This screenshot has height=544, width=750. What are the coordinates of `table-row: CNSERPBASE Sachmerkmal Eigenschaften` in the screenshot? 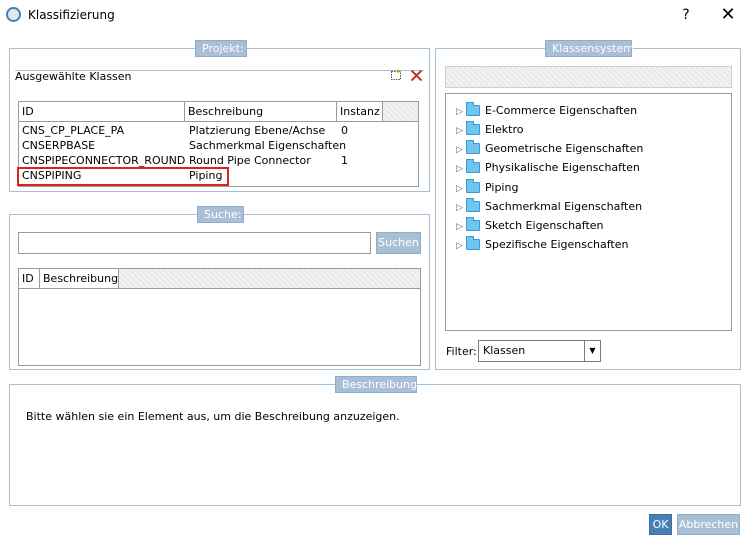 It's located at (218, 146).